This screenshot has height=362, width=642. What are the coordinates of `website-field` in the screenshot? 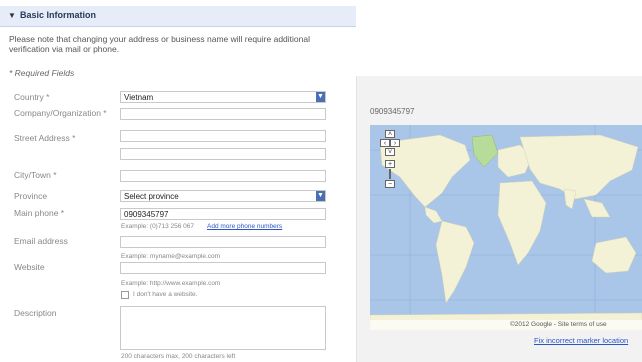 It's located at (223, 268).